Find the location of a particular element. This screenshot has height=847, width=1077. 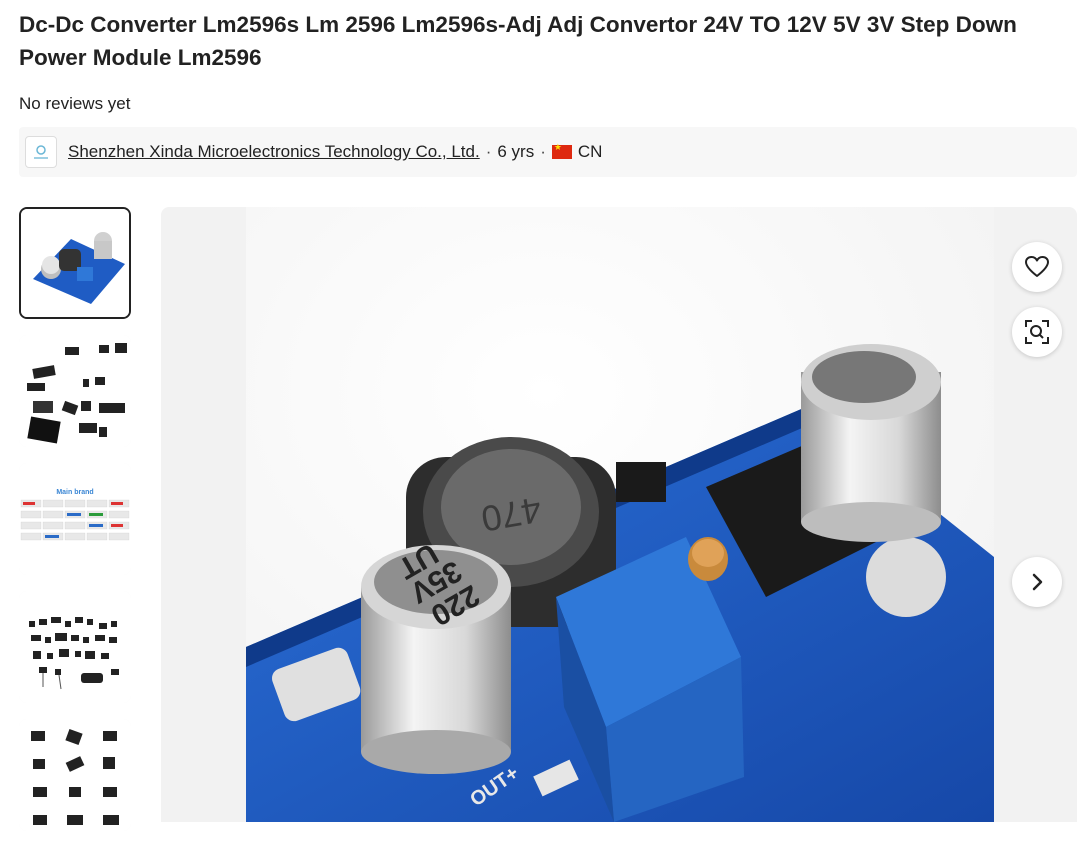

thumbnail-ic-chips is located at coordinates (75, 391).